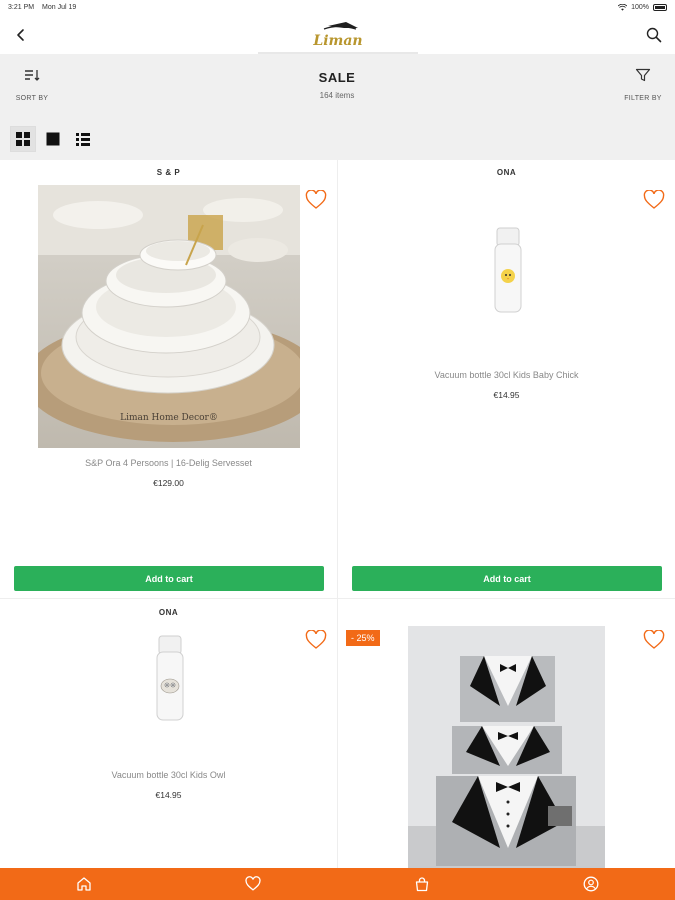  I want to click on status-date: Mon Jul 19, so click(59, 7).